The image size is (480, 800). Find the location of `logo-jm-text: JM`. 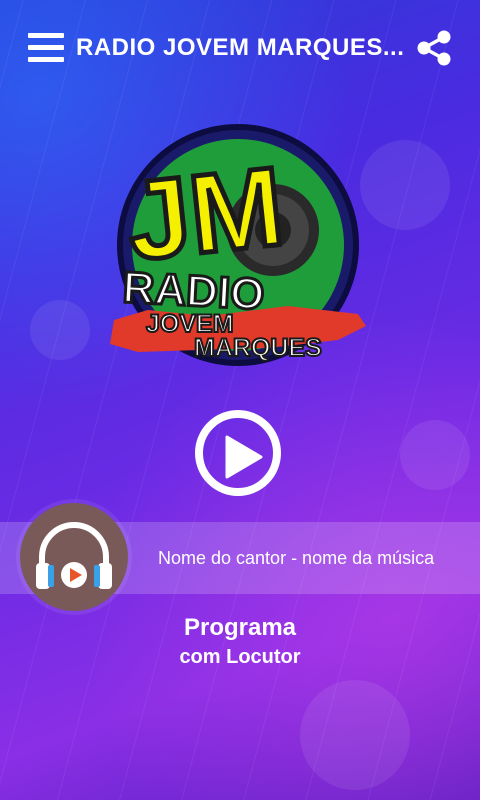

logo-jm-text: JM is located at coordinates (205, 213).